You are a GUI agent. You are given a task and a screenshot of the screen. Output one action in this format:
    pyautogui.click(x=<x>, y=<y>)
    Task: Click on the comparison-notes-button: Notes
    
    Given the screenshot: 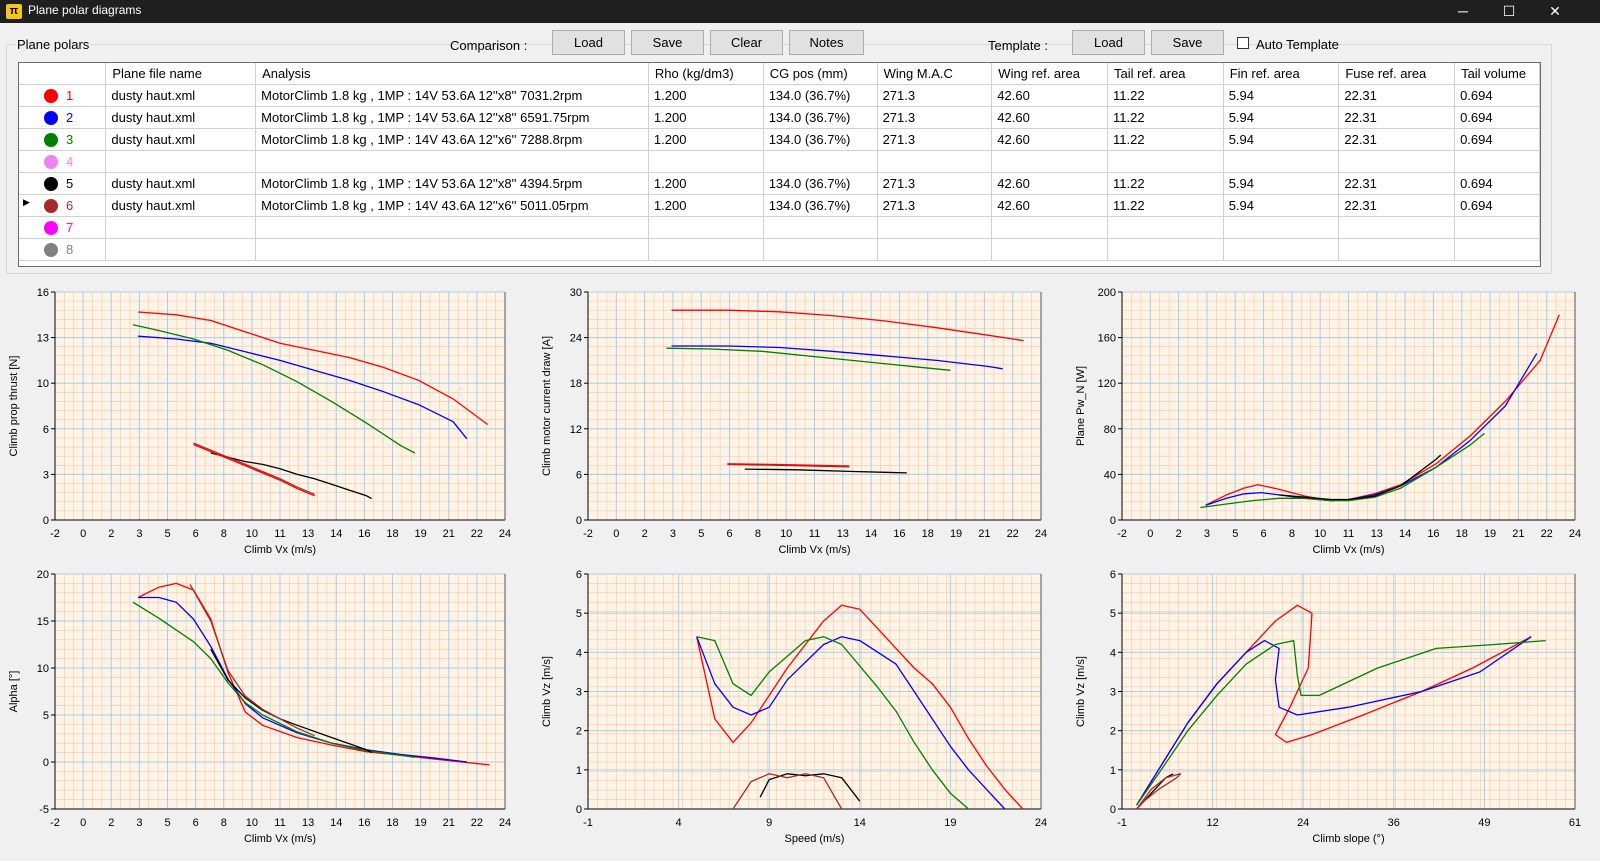 What is the action you would take?
    pyautogui.click(x=826, y=42)
    